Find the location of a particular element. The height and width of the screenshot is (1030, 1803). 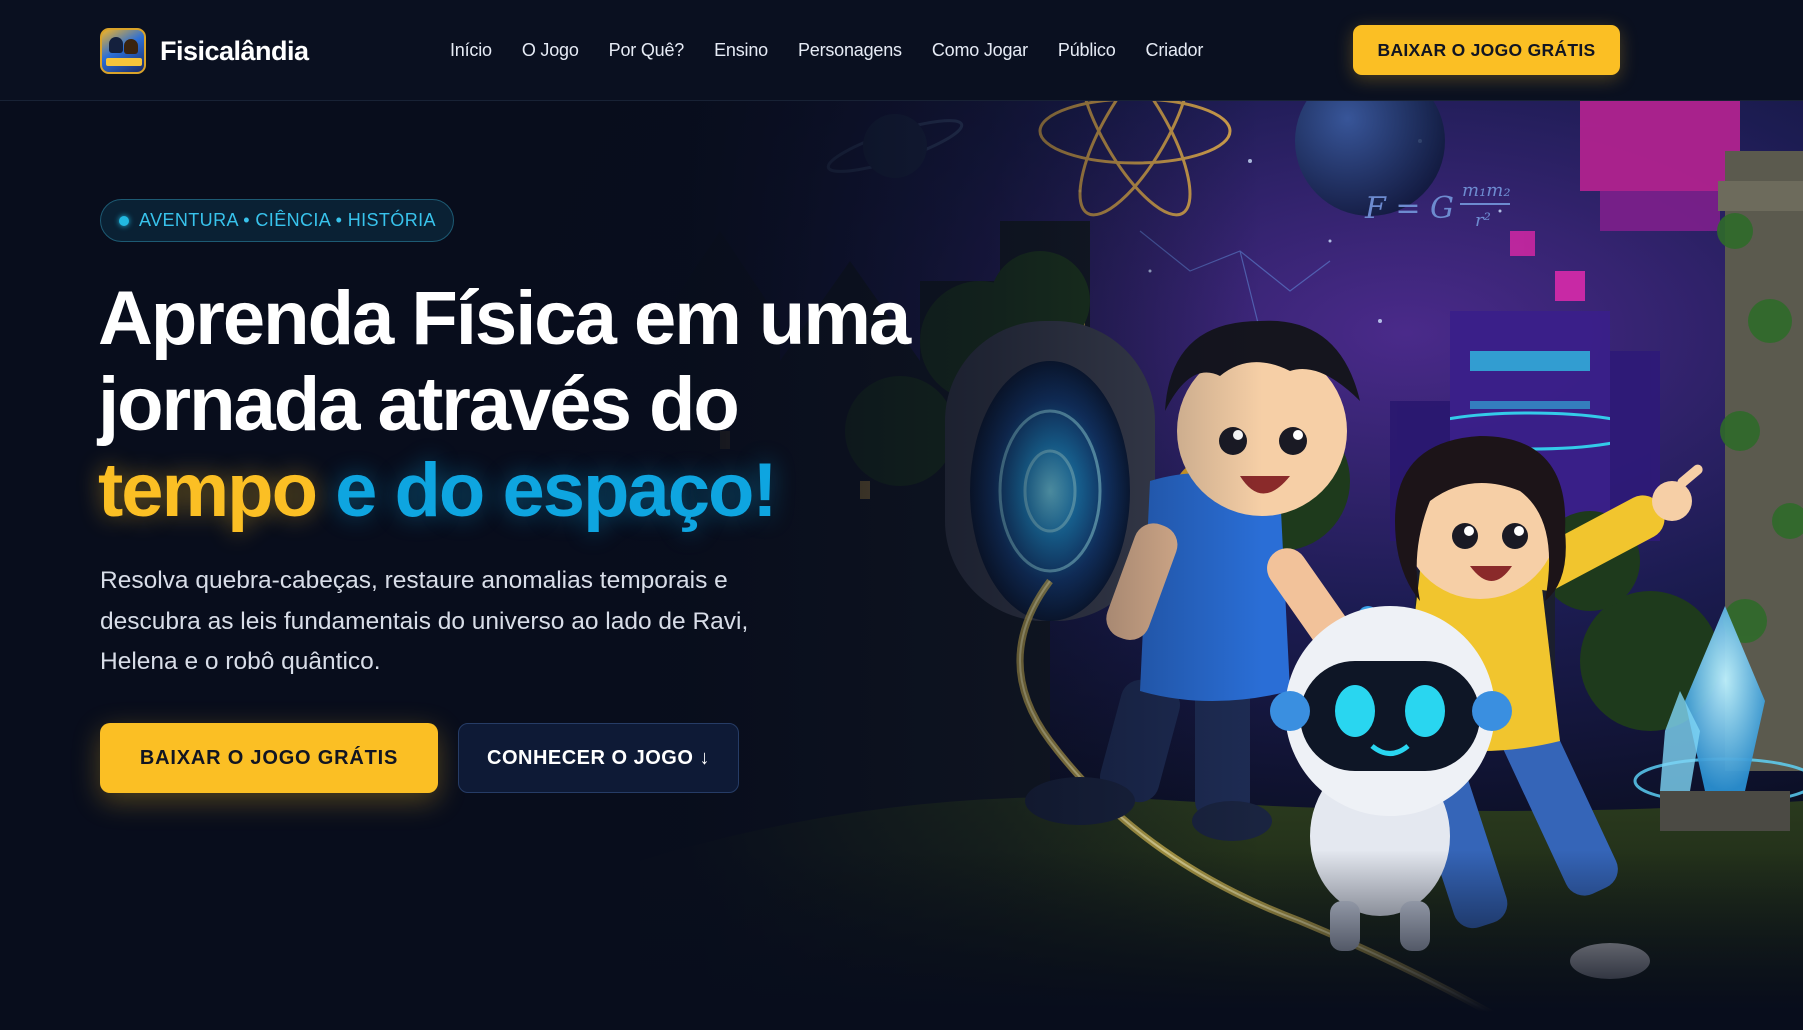

nav-item-publico: Público is located at coordinates (1087, 50).